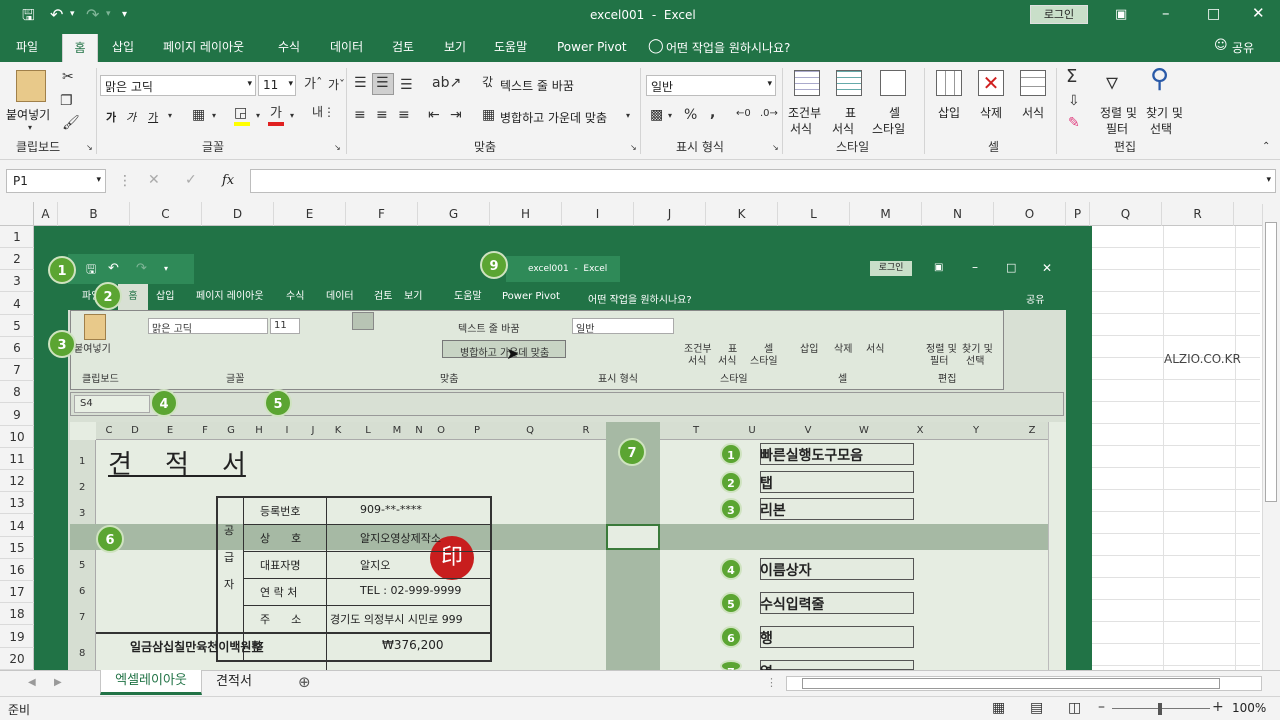  Describe the element at coordinates (1198, 214) in the screenshot. I see `column-header-R: R` at that location.